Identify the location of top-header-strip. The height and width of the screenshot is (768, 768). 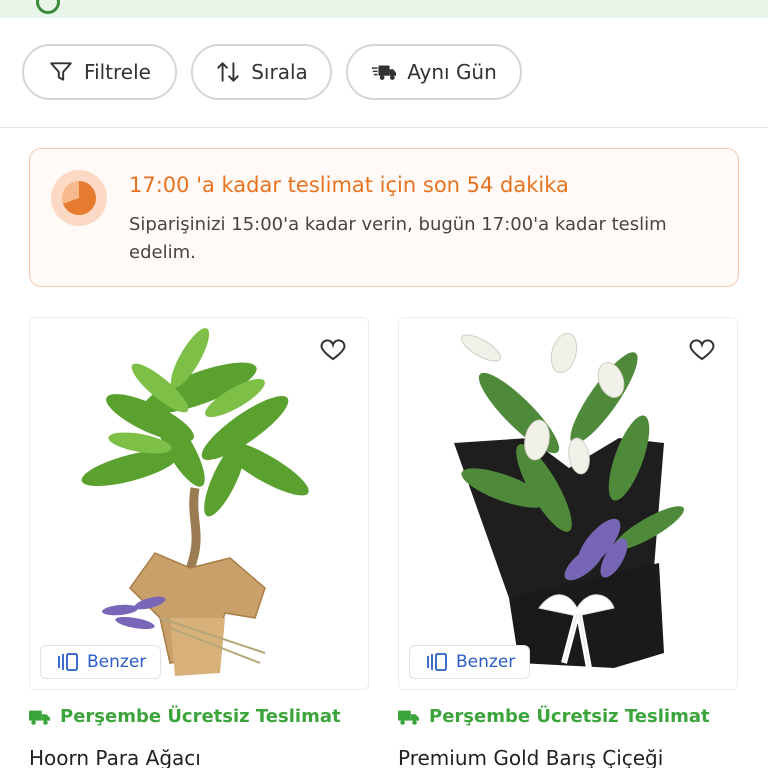
(384, 9).